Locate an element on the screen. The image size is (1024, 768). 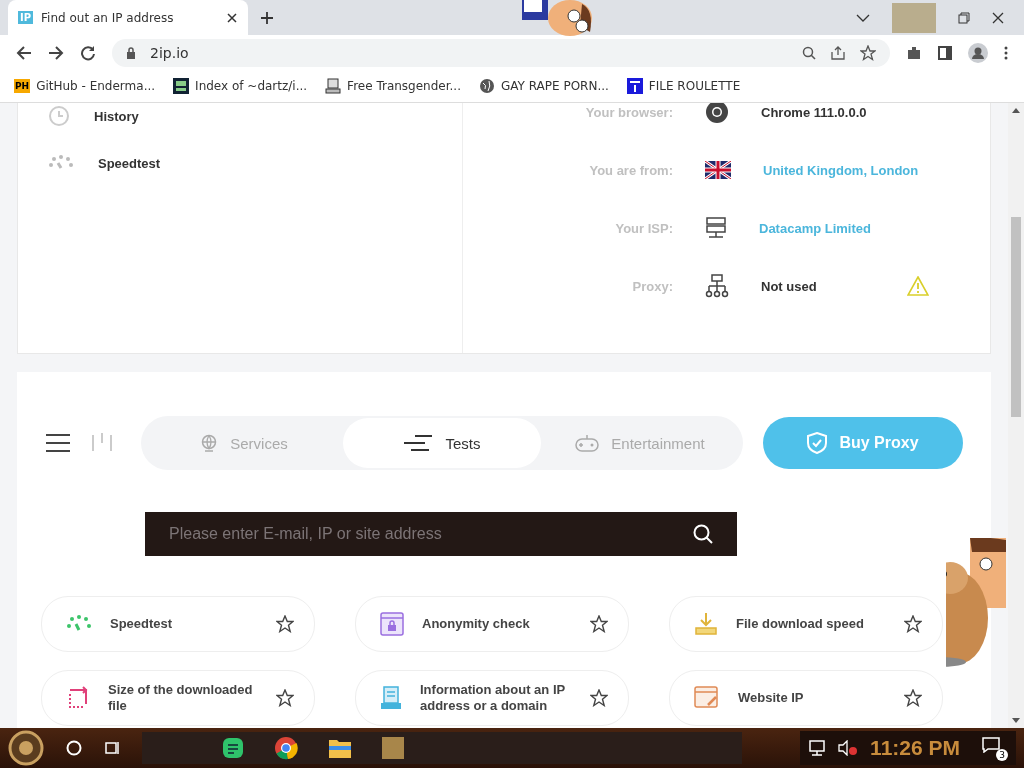
bookmark-icon: PH is located at coordinates (22, 86).